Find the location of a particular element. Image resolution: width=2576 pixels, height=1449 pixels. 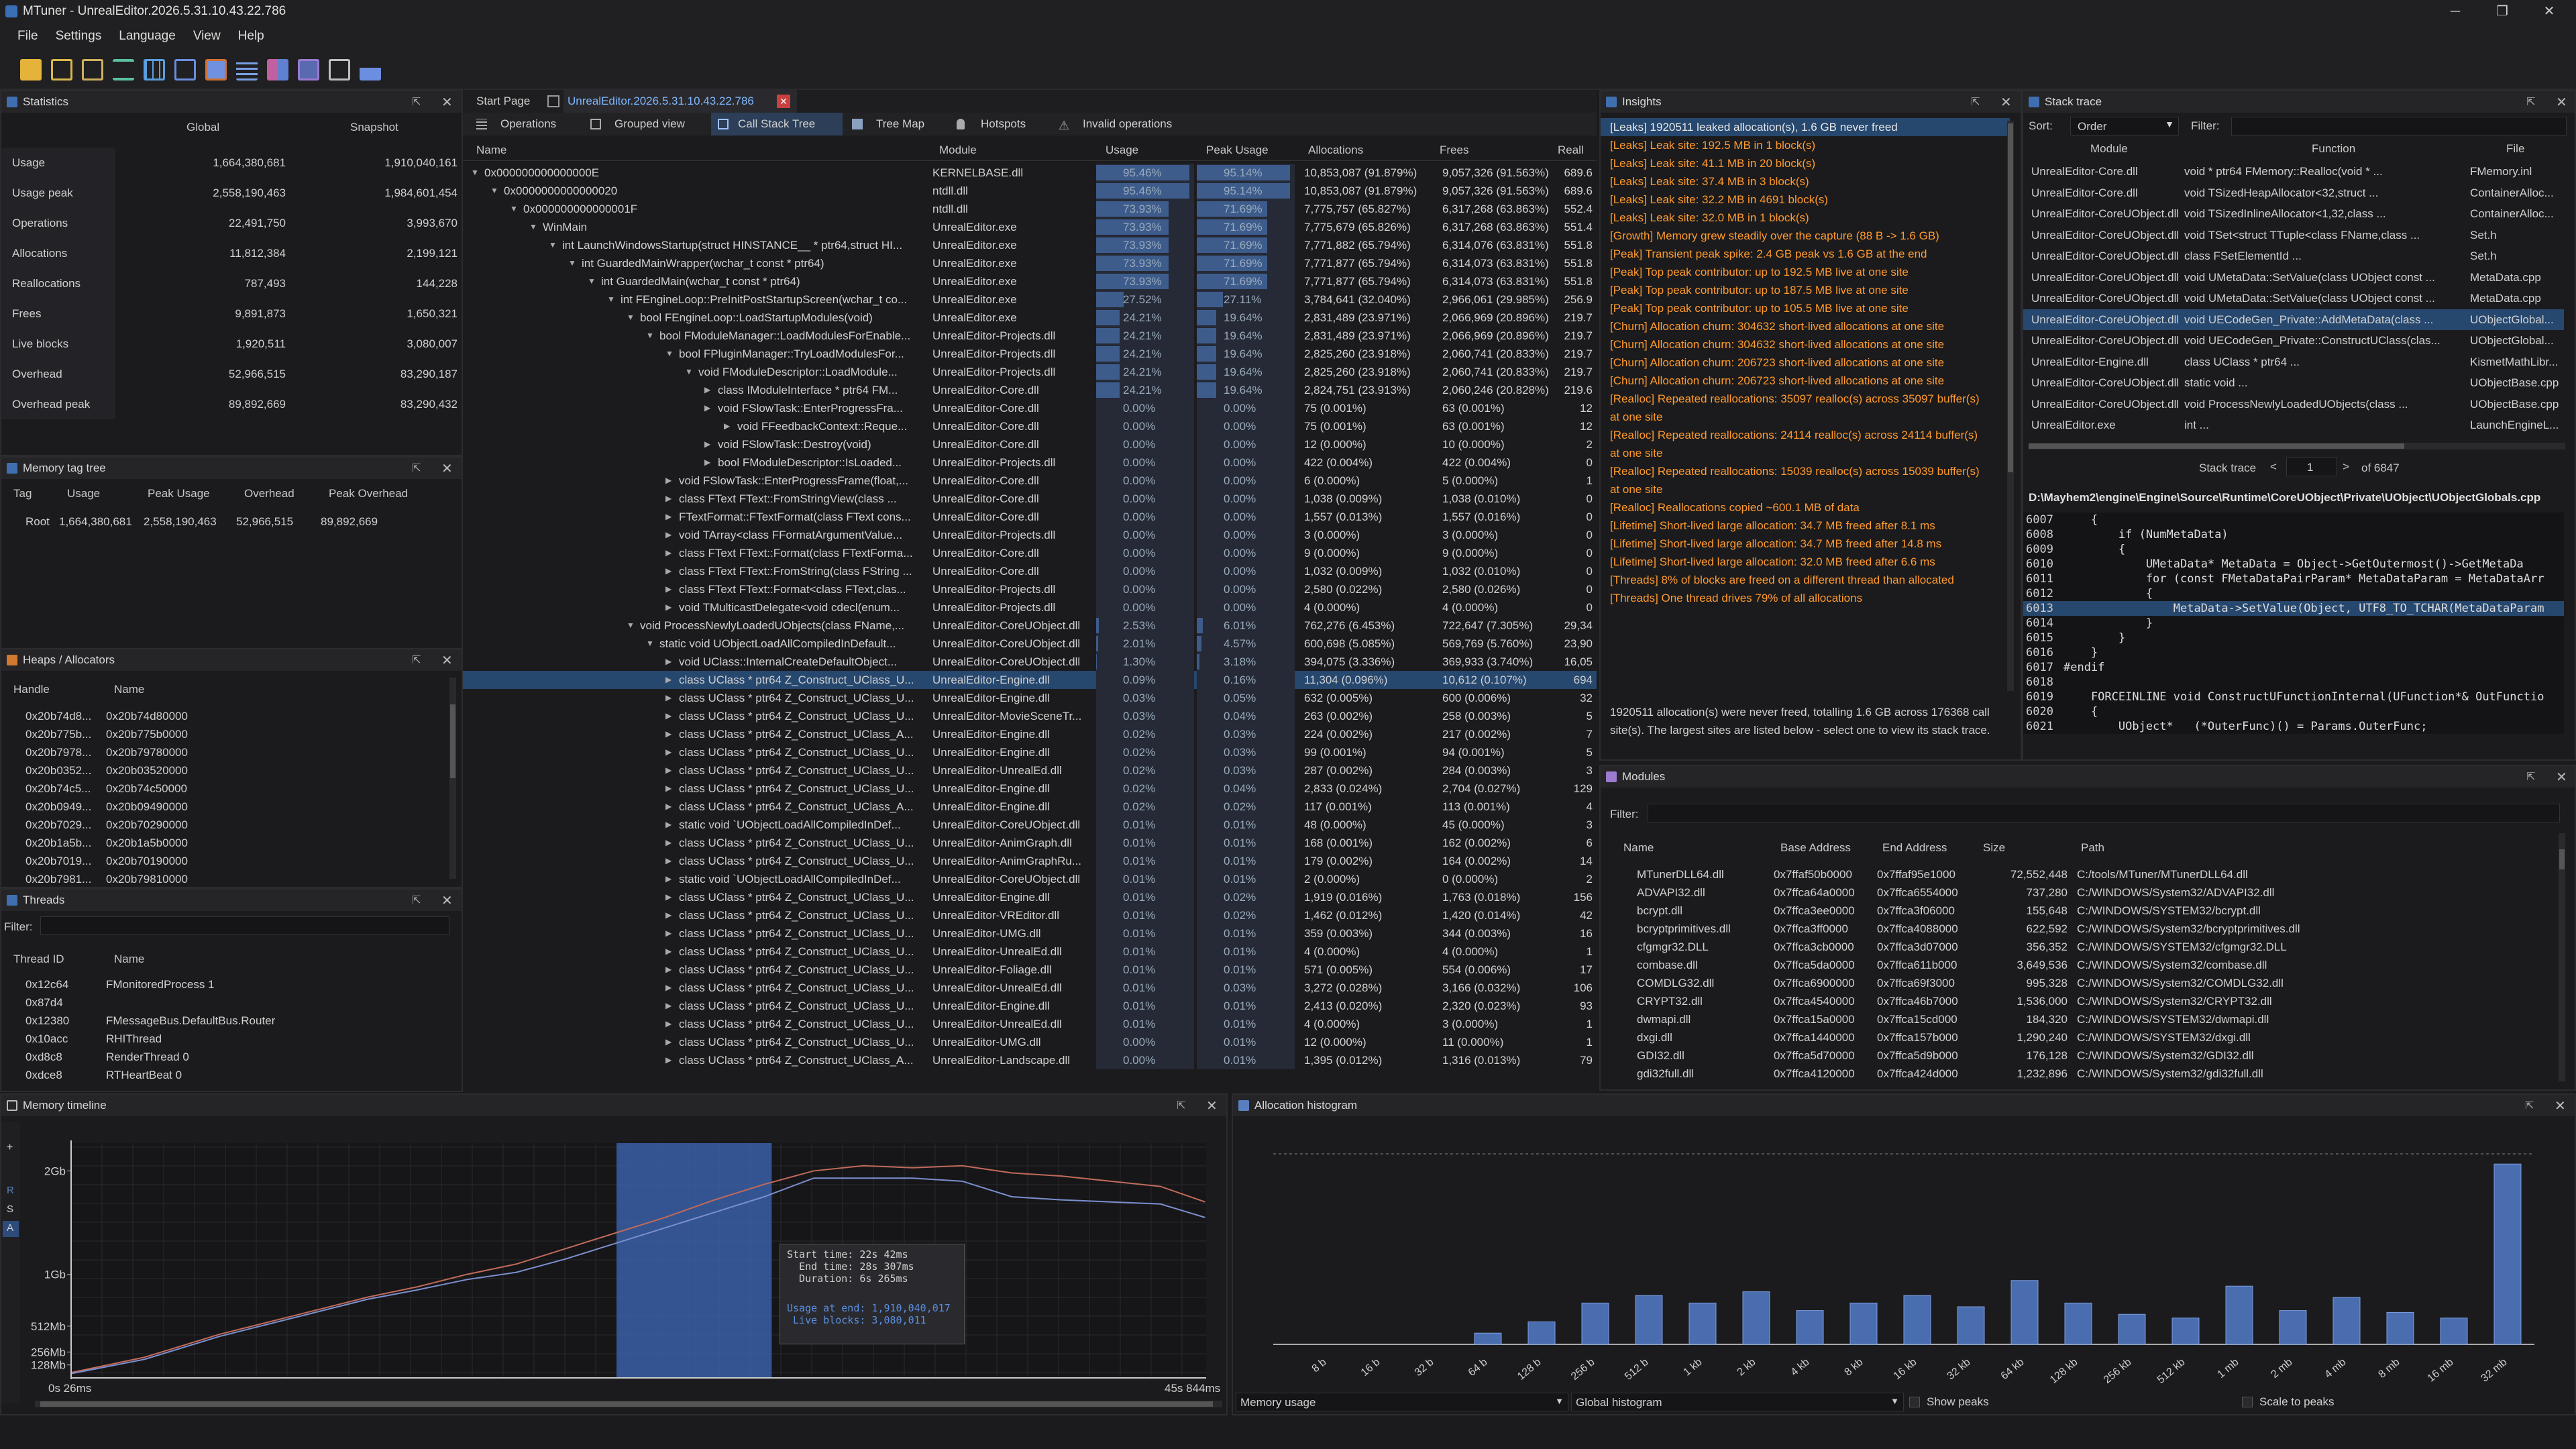

tab-capture-file: UnrealEditor.2026.5.31.10.43.22.786 ✕ is located at coordinates (680, 101).